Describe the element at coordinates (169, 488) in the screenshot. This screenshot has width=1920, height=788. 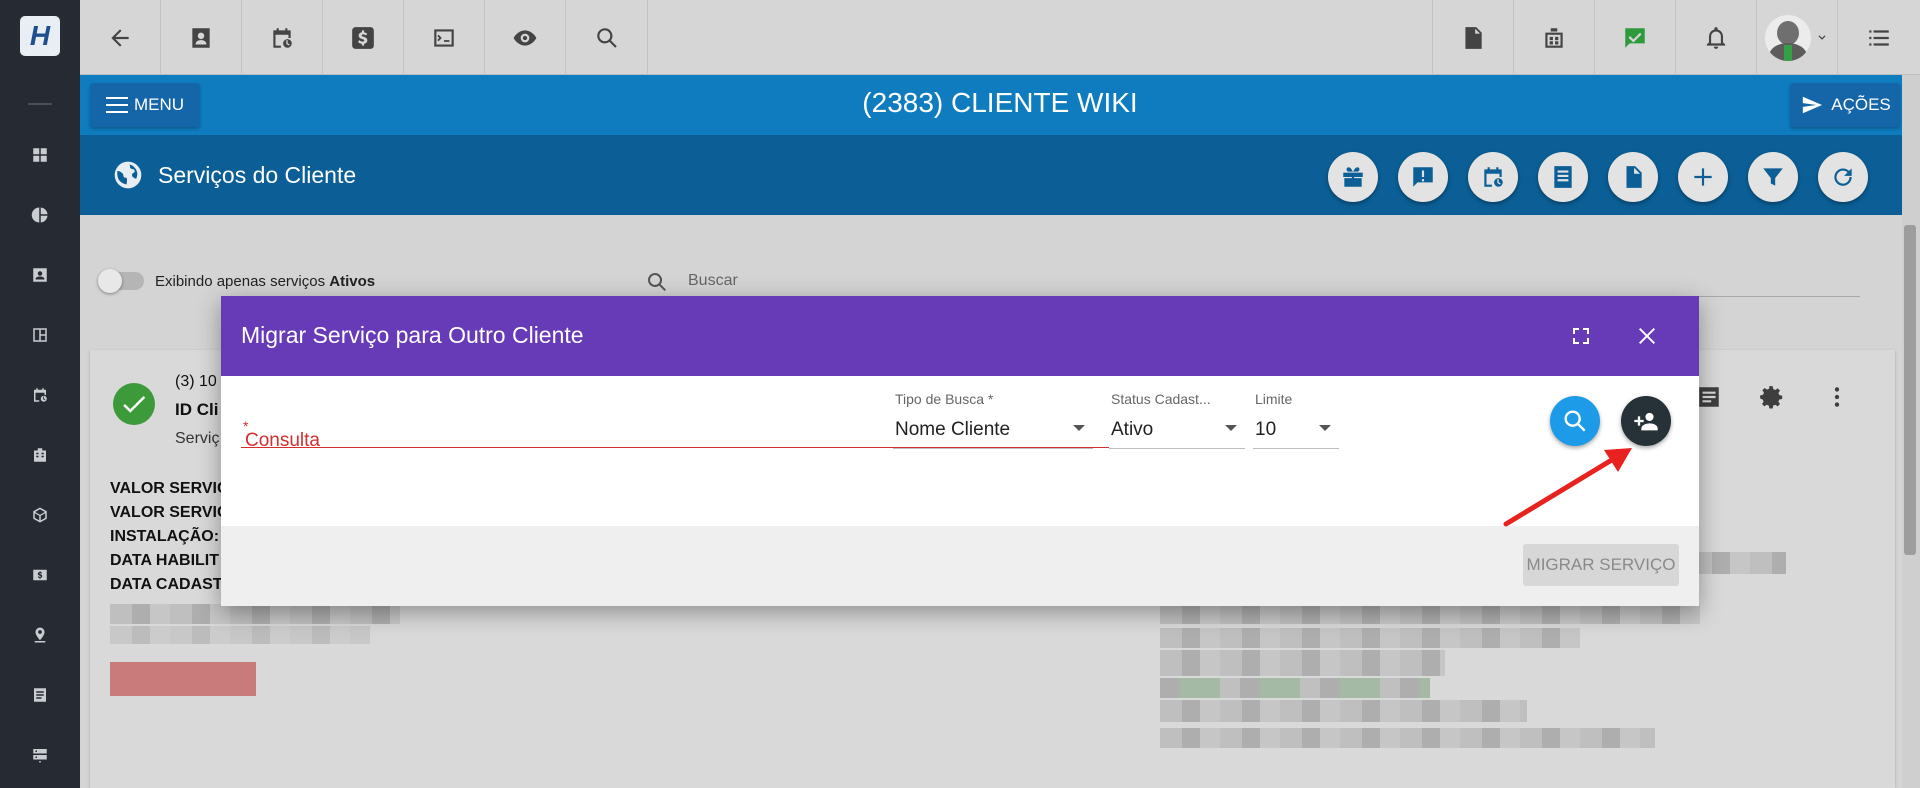
I see `field-label: VALOR SERVIC` at that location.